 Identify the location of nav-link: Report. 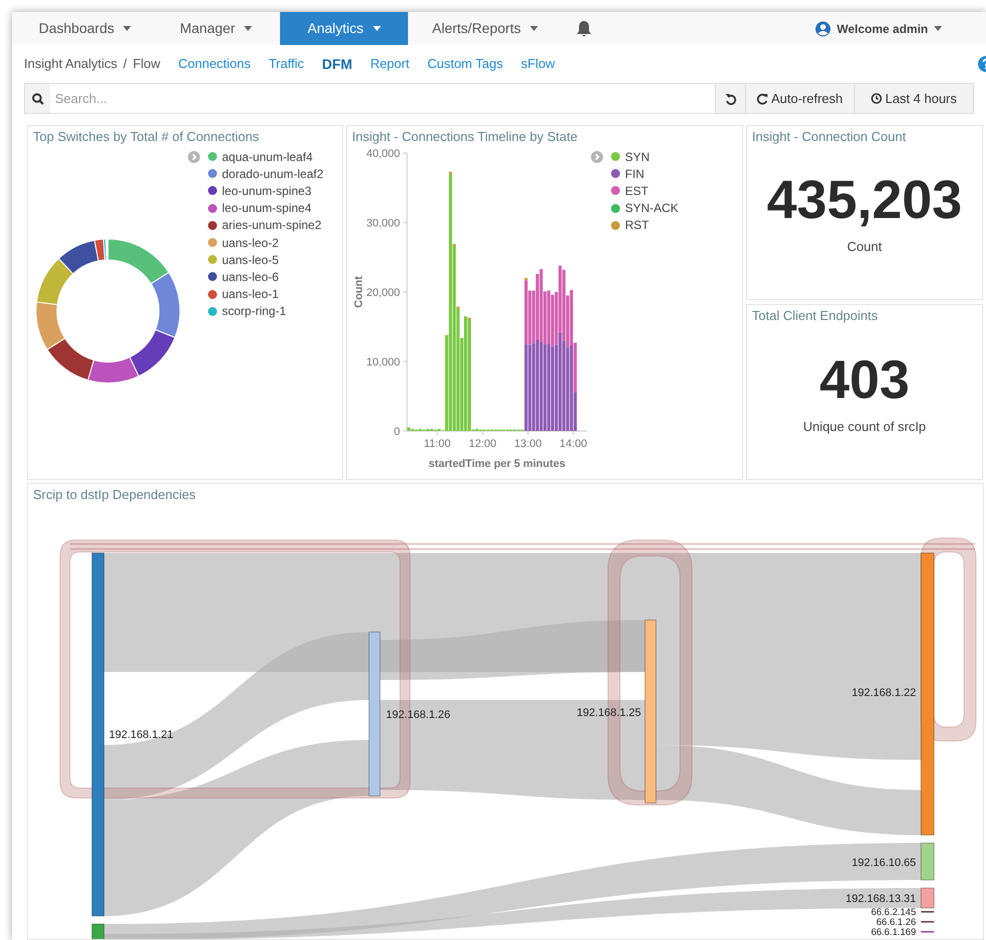
(390, 64).